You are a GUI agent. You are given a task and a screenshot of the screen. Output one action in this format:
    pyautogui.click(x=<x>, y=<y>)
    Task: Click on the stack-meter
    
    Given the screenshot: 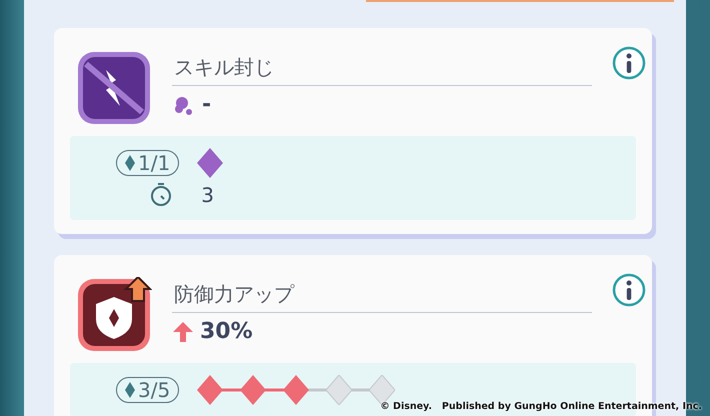 What is the action you would take?
    pyautogui.click(x=210, y=163)
    